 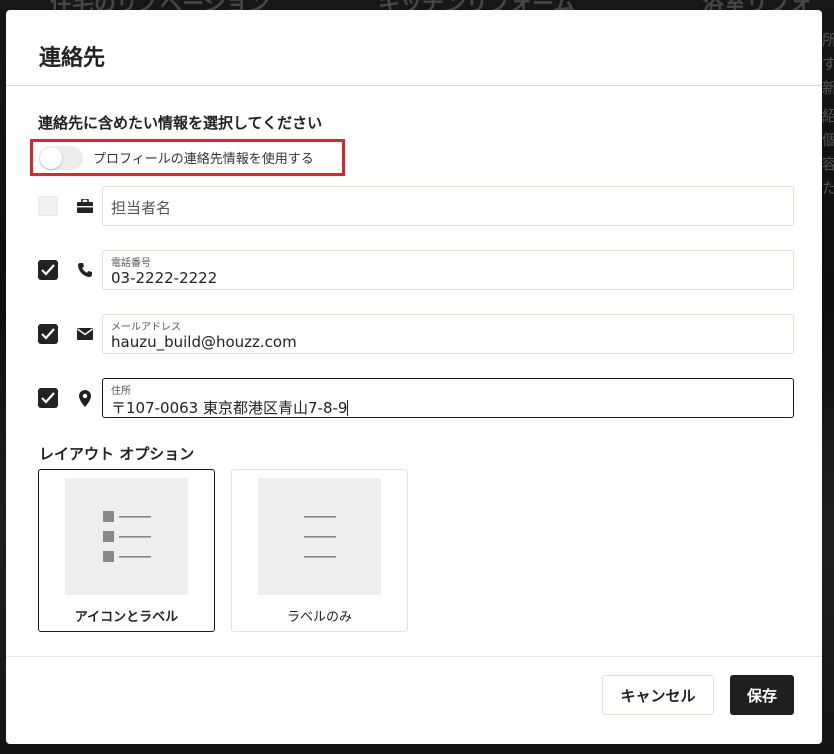 I want to click on address-field: 住所 〒107-0063 東京都港区青山7-8-9, so click(x=448, y=398).